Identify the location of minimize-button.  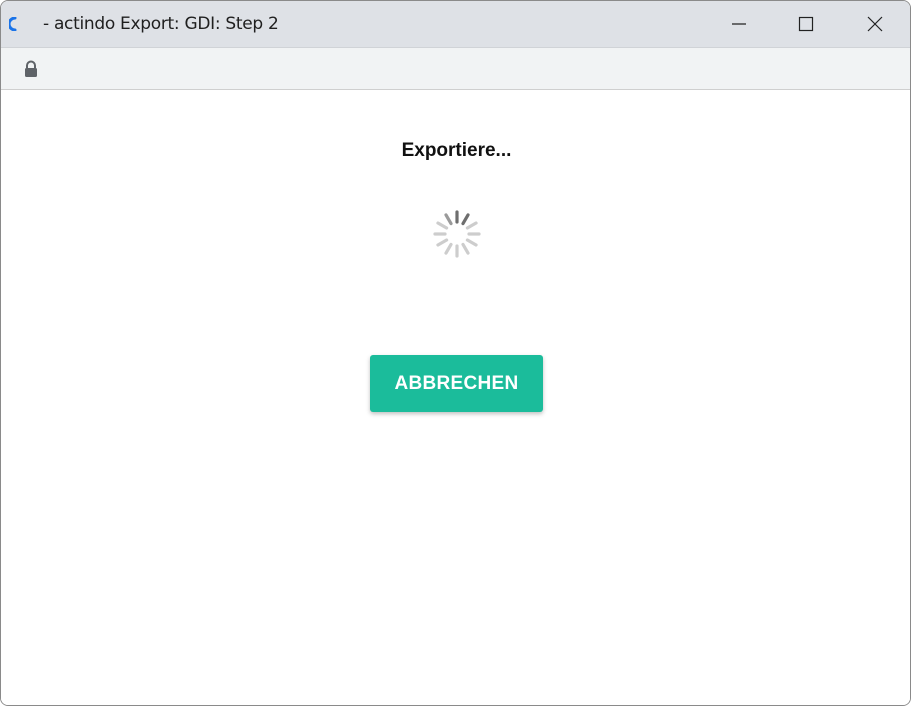
(739, 24).